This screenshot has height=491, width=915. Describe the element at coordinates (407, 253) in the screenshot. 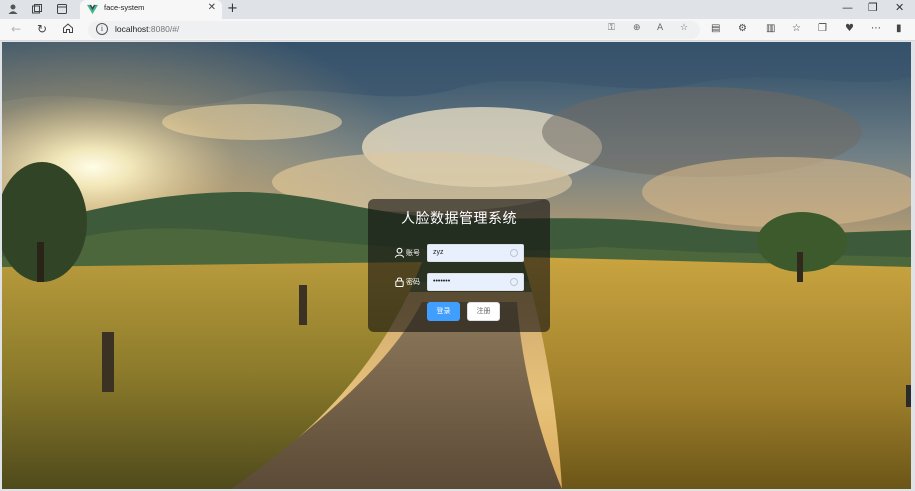

I see `username-label: 账号` at that location.